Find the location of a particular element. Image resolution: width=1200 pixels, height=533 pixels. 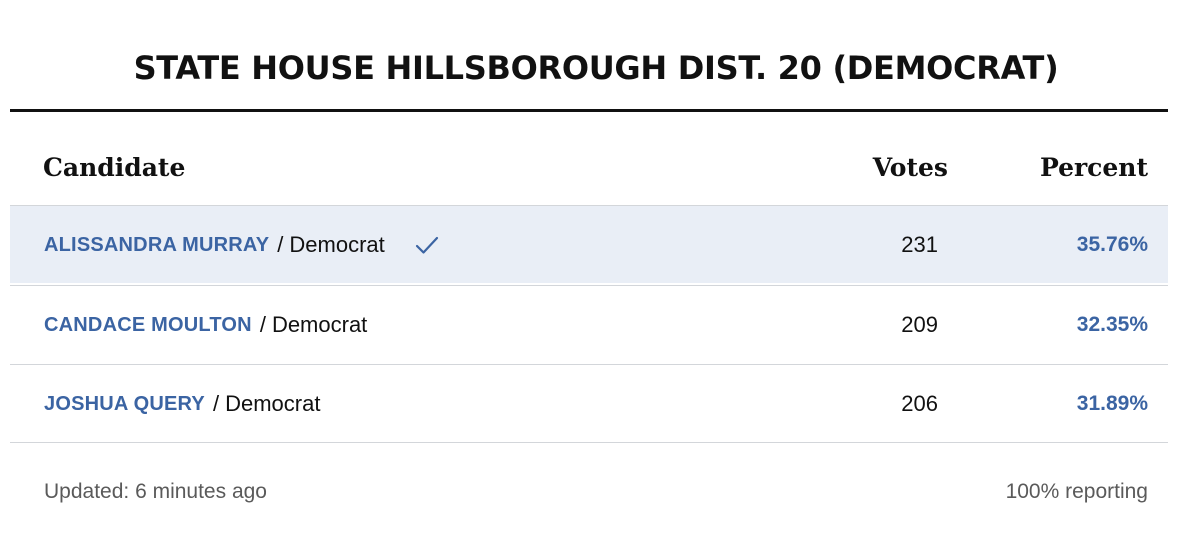

updated-timestamp: Updated: 6 minutes ago is located at coordinates (155, 491).